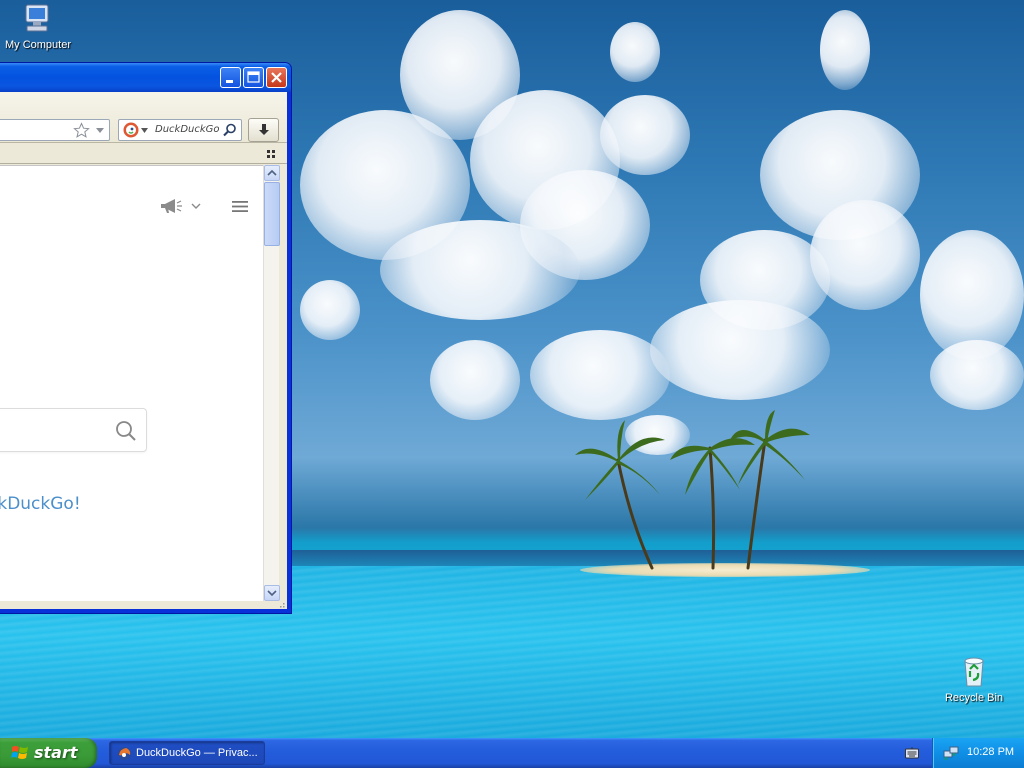 The image size is (1024, 768). What do you see at coordinates (230, 77) in the screenshot?
I see `minimize-button` at bounding box center [230, 77].